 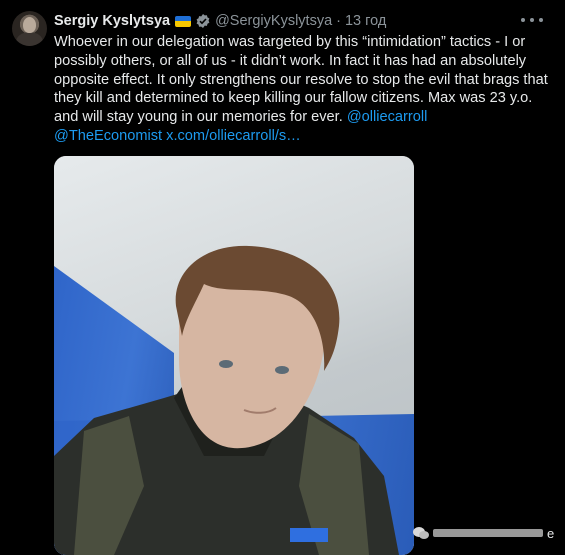 What do you see at coordinates (488, 533) in the screenshot?
I see `watermark-text-blur` at bounding box center [488, 533].